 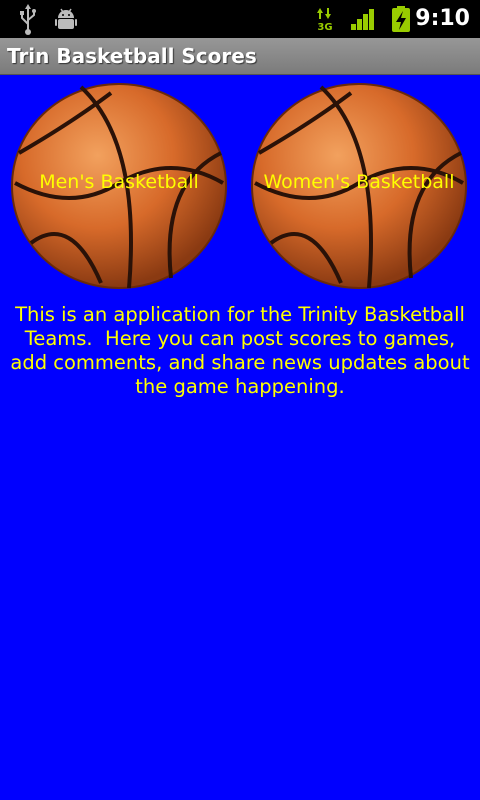 I want to click on status-time: 9:10, so click(x=442, y=18).